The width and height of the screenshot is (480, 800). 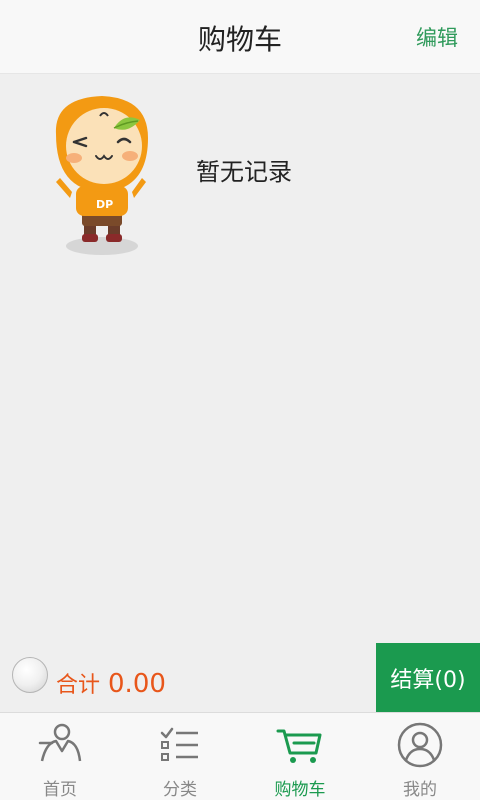 I want to click on svg-text: DP, so click(x=104, y=204).